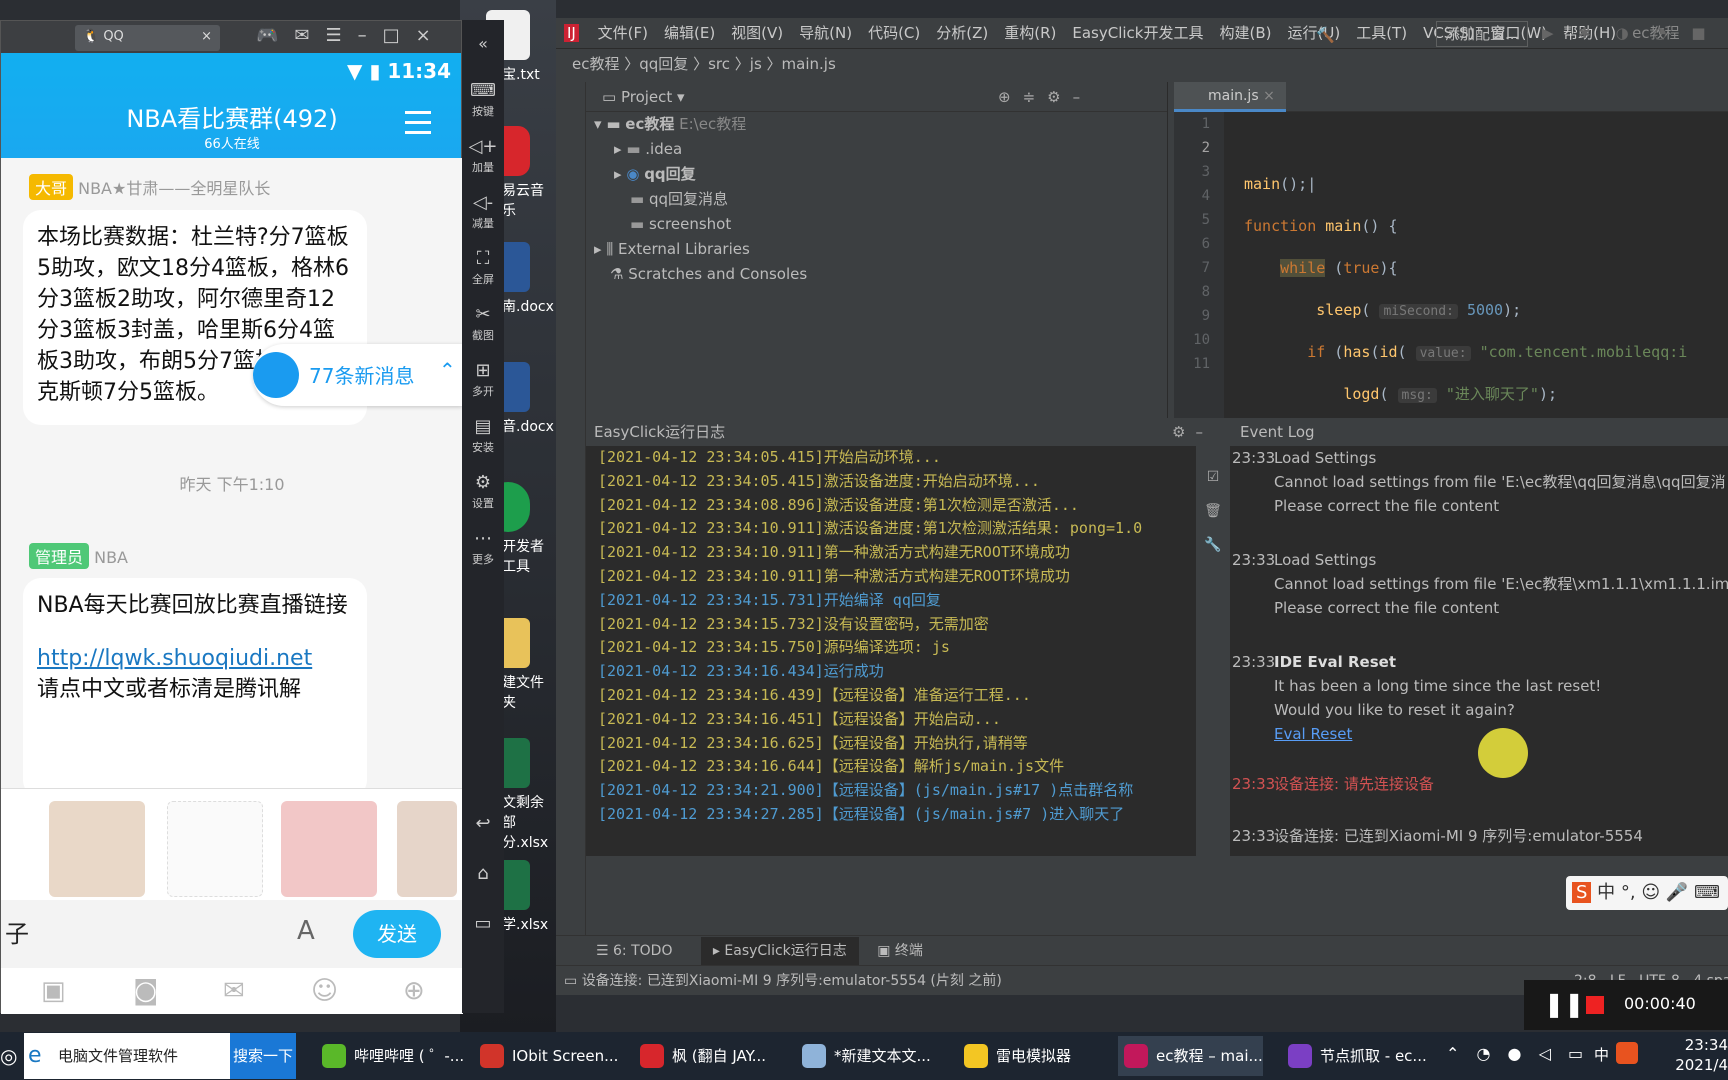 The image size is (1728, 1080). Describe the element at coordinates (334, 1056) in the screenshot. I see `bilibili-icon` at that location.